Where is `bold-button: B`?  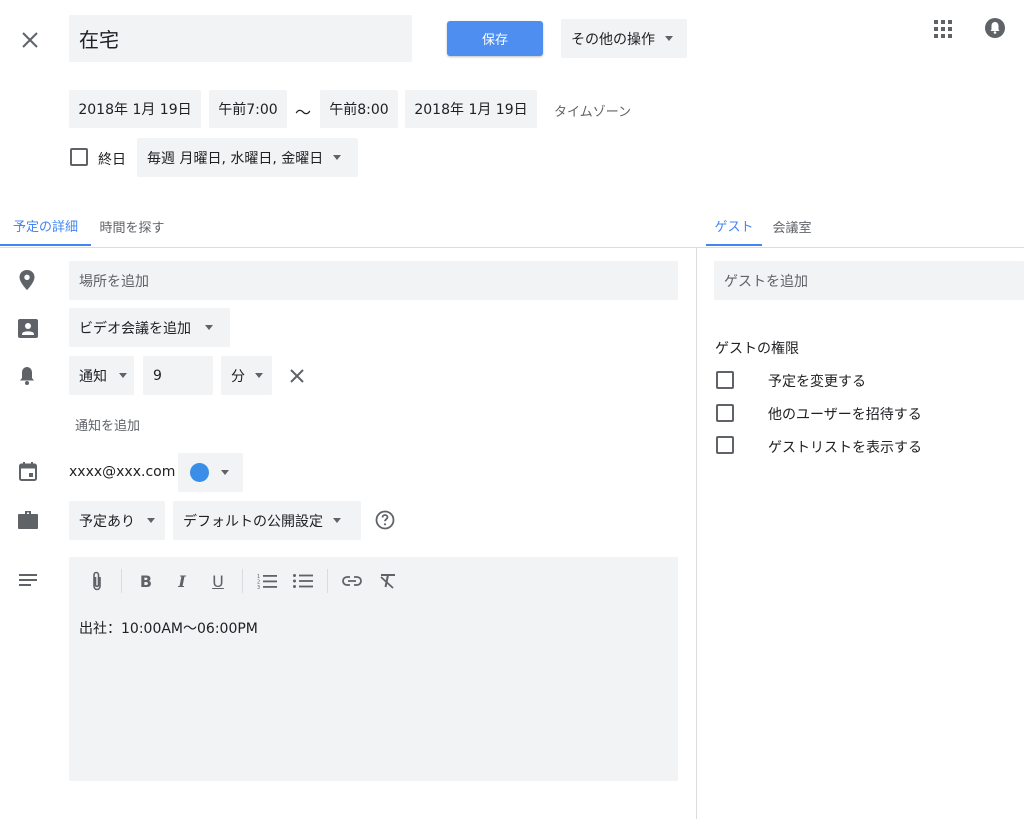 bold-button: B is located at coordinates (146, 581).